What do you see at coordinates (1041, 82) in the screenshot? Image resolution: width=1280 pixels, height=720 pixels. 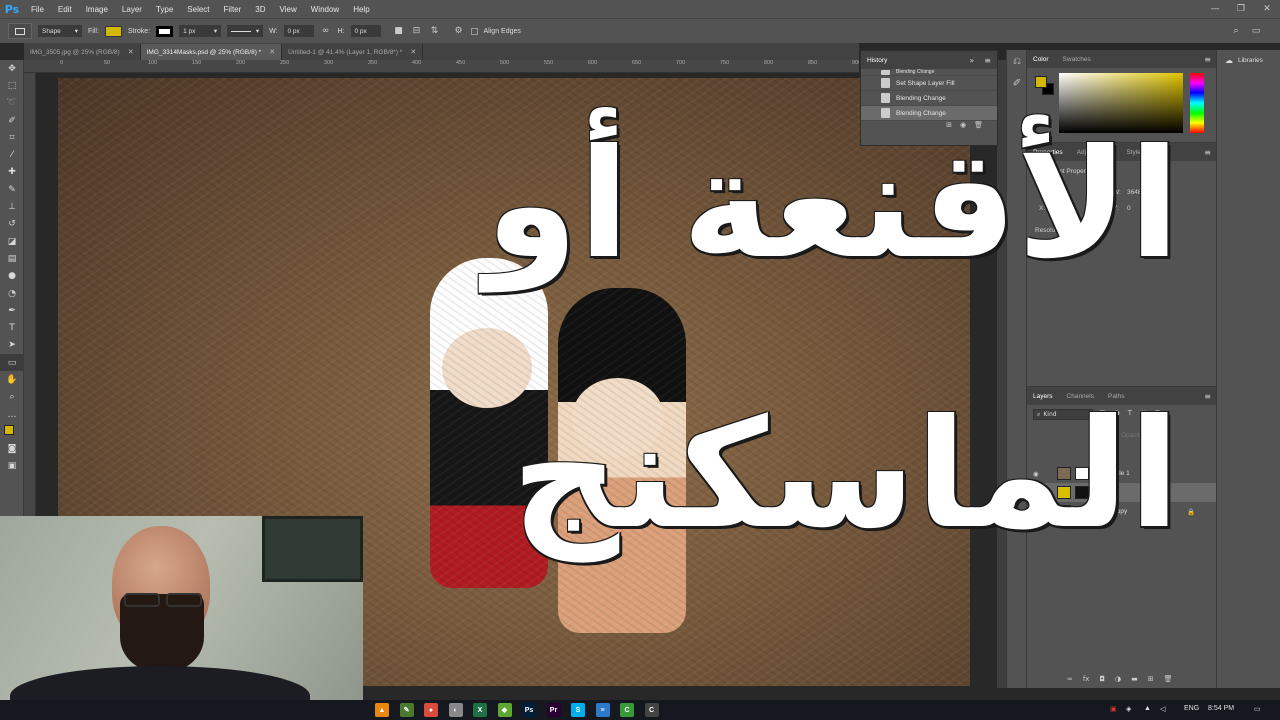 I see `foreground-color-chip` at bounding box center [1041, 82].